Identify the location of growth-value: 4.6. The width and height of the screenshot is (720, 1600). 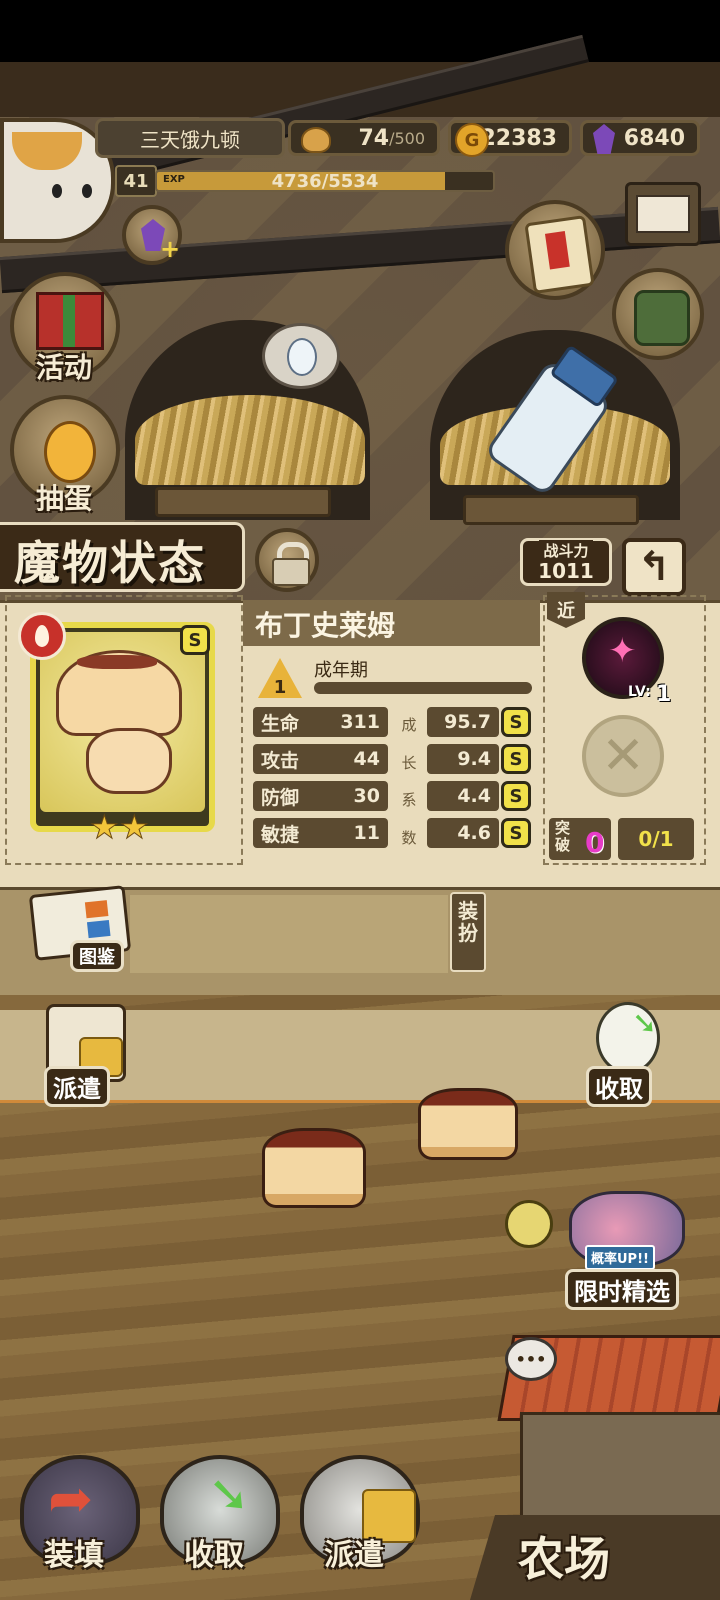
(463, 833).